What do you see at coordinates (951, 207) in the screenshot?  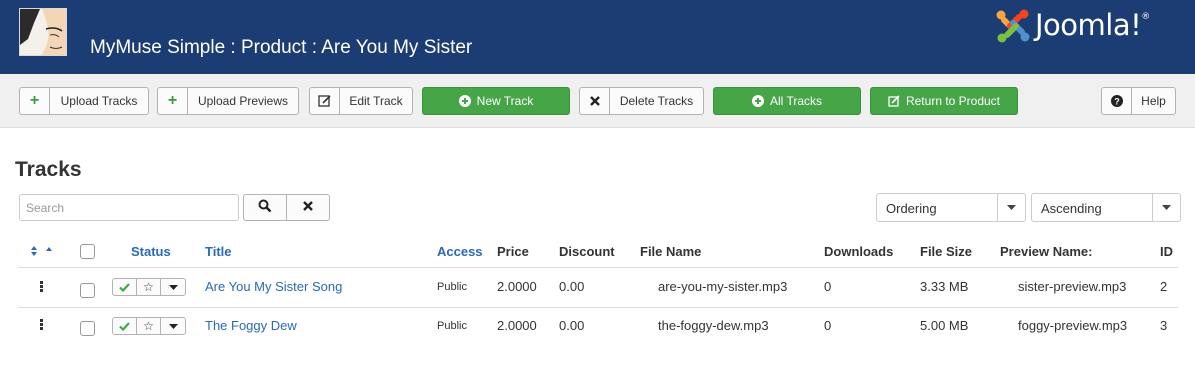 I see `ordering-select: Ordering` at bounding box center [951, 207].